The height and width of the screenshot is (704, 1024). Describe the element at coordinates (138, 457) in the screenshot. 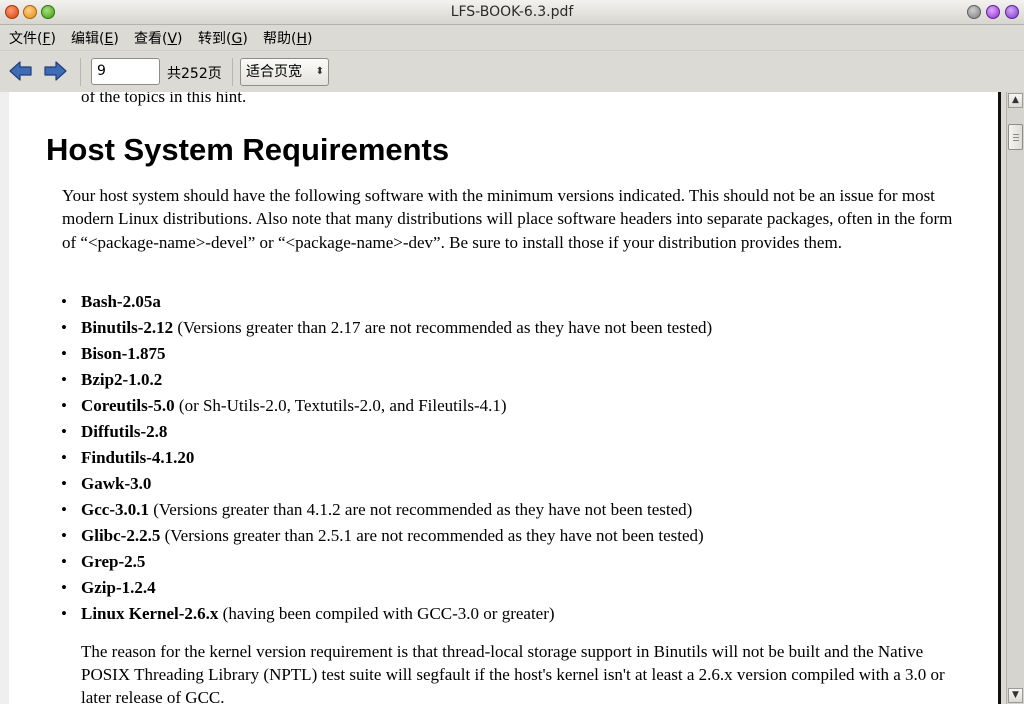

I see `requirement-name: Findutils-4.1.20` at that location.